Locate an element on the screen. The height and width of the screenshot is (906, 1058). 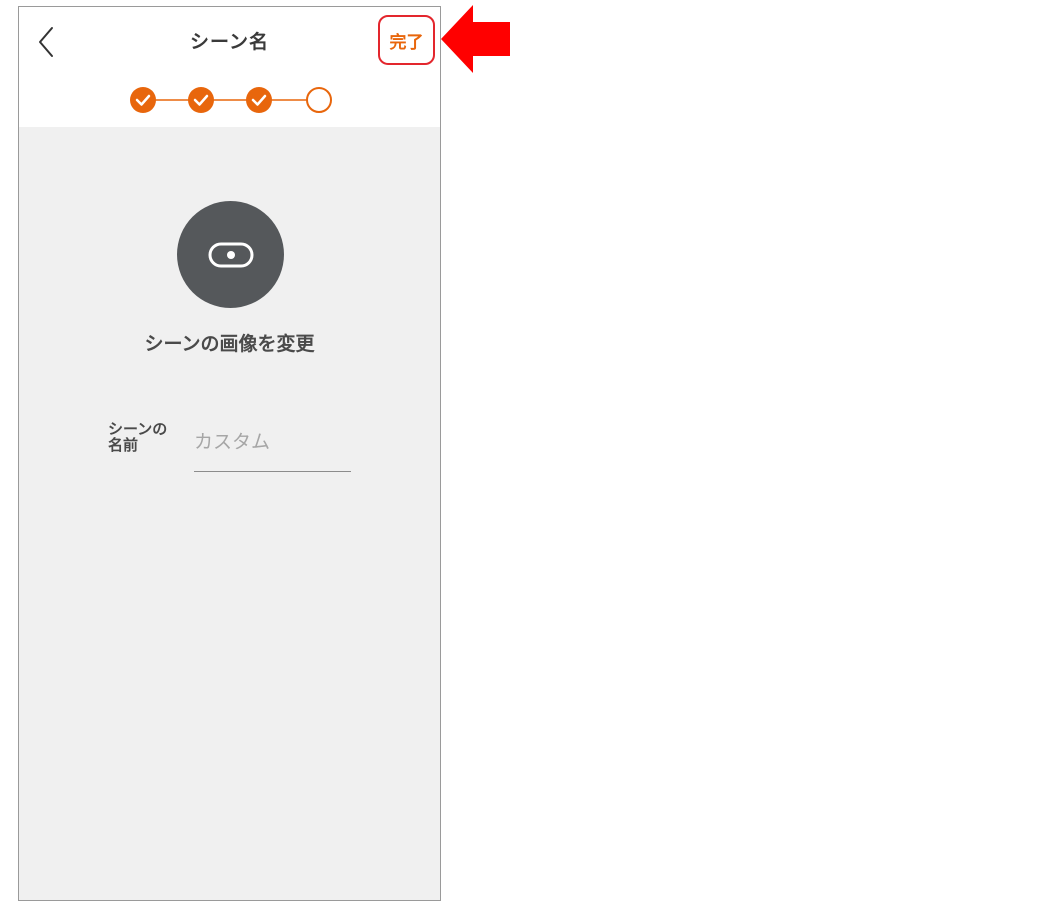
step-3-completed is located at coordinates (259, 100).